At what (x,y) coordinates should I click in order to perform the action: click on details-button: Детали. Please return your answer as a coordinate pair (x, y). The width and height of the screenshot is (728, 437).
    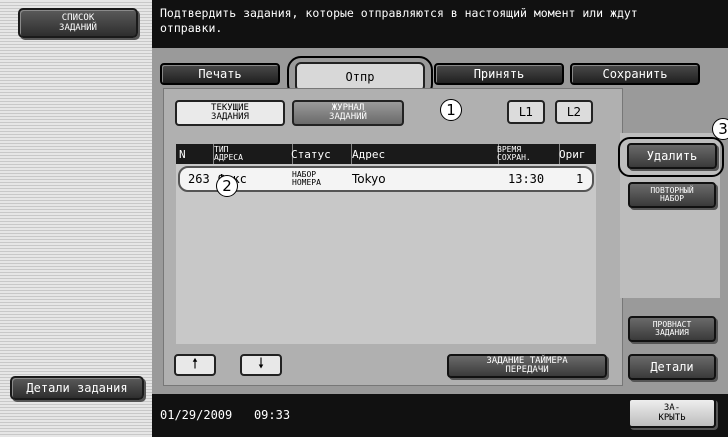
    Looking at the image, I should click on (672, 367).